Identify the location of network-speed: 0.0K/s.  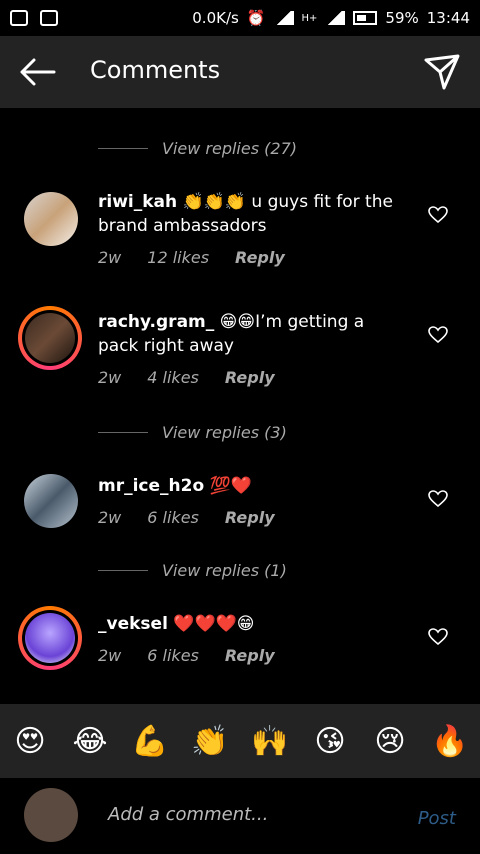
(215, 18).